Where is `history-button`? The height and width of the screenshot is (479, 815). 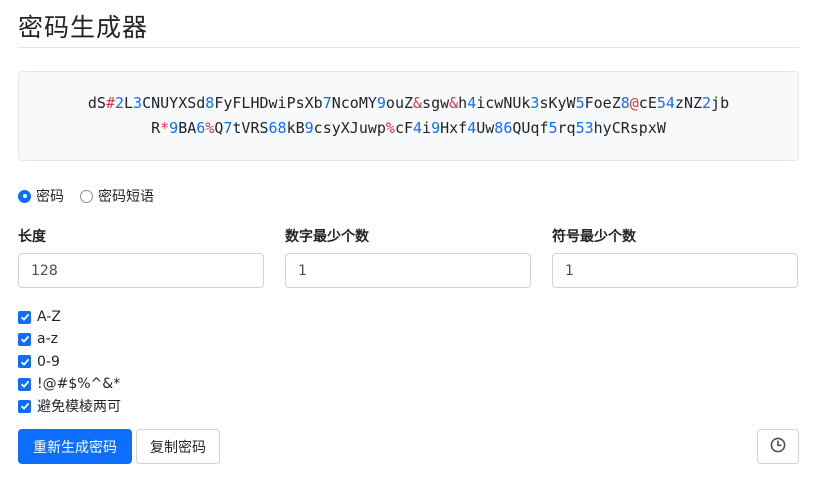 history-button is located at coordinates (778, 446).